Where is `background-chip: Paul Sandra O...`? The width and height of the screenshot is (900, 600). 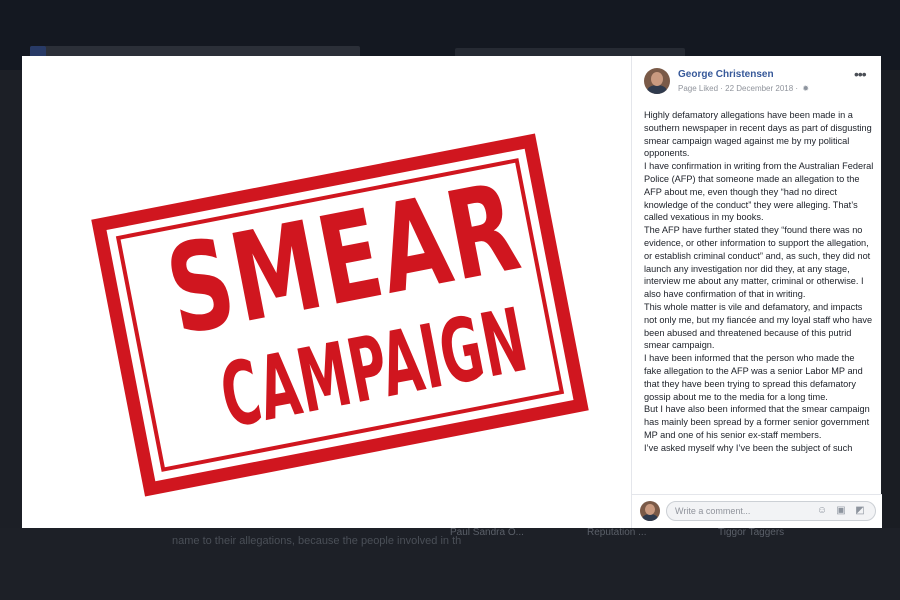
background-chip: Paul Sandra O... is located at coordinates (487, 532).